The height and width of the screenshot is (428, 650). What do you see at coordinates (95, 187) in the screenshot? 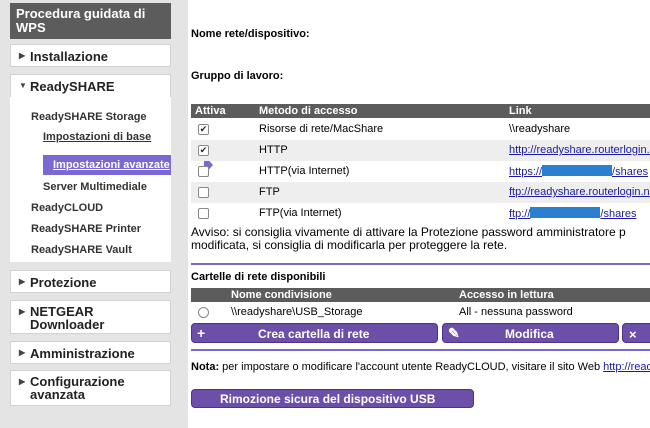
I see `submenu-server-multimediale: Server Multimediale` at bounding box center [95, 187].